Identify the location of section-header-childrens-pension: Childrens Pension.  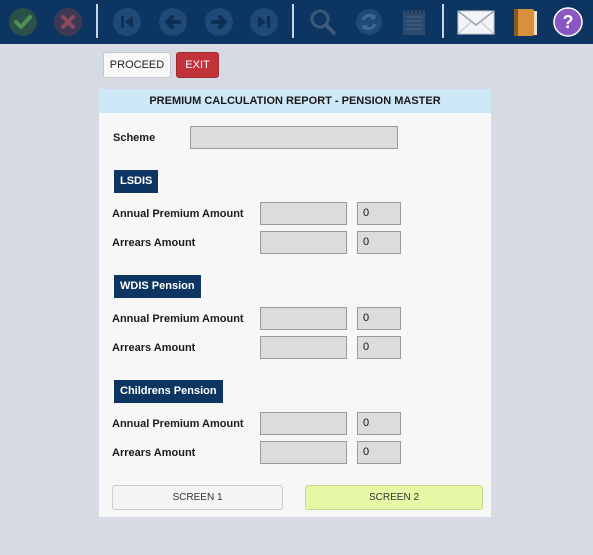
(168, 391).